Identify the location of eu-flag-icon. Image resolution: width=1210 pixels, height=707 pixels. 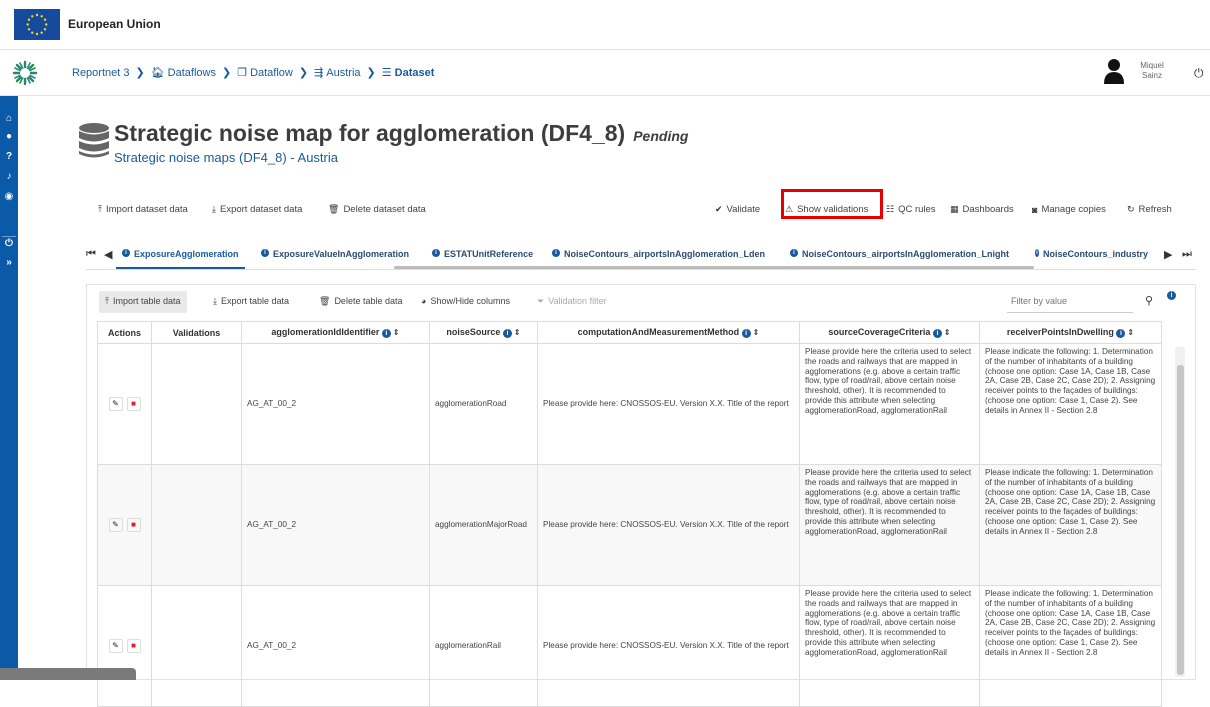
(37, 24).